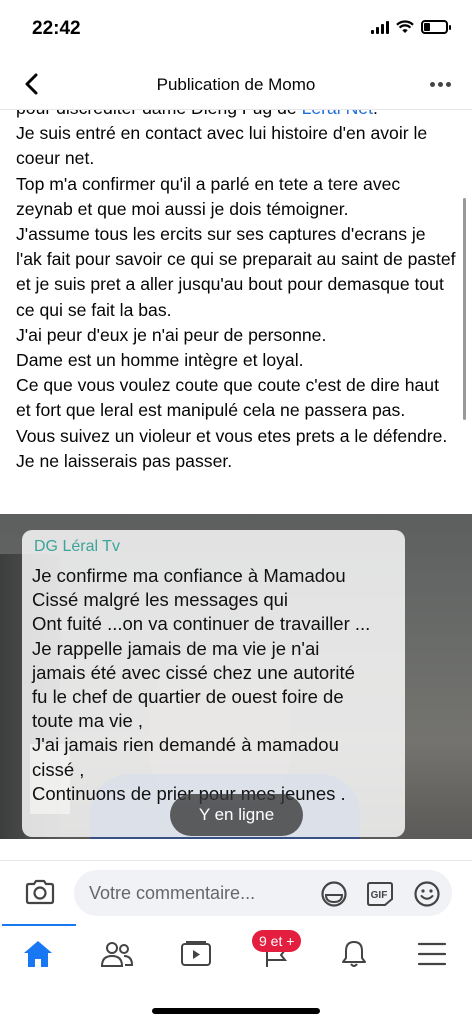  What do you see at coordinates (236, 955) in the screenshot?
I see `bottom-tab-bar` at bounding box center [236, 955].